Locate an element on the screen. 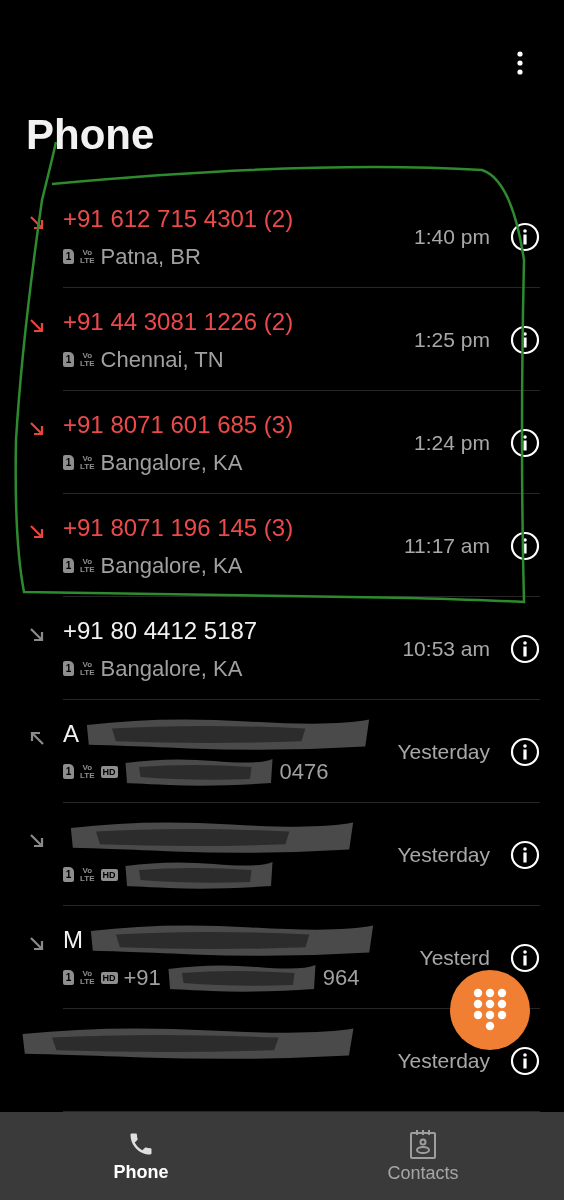  call-time: 10:53 am is located at coordinates (446, 648).